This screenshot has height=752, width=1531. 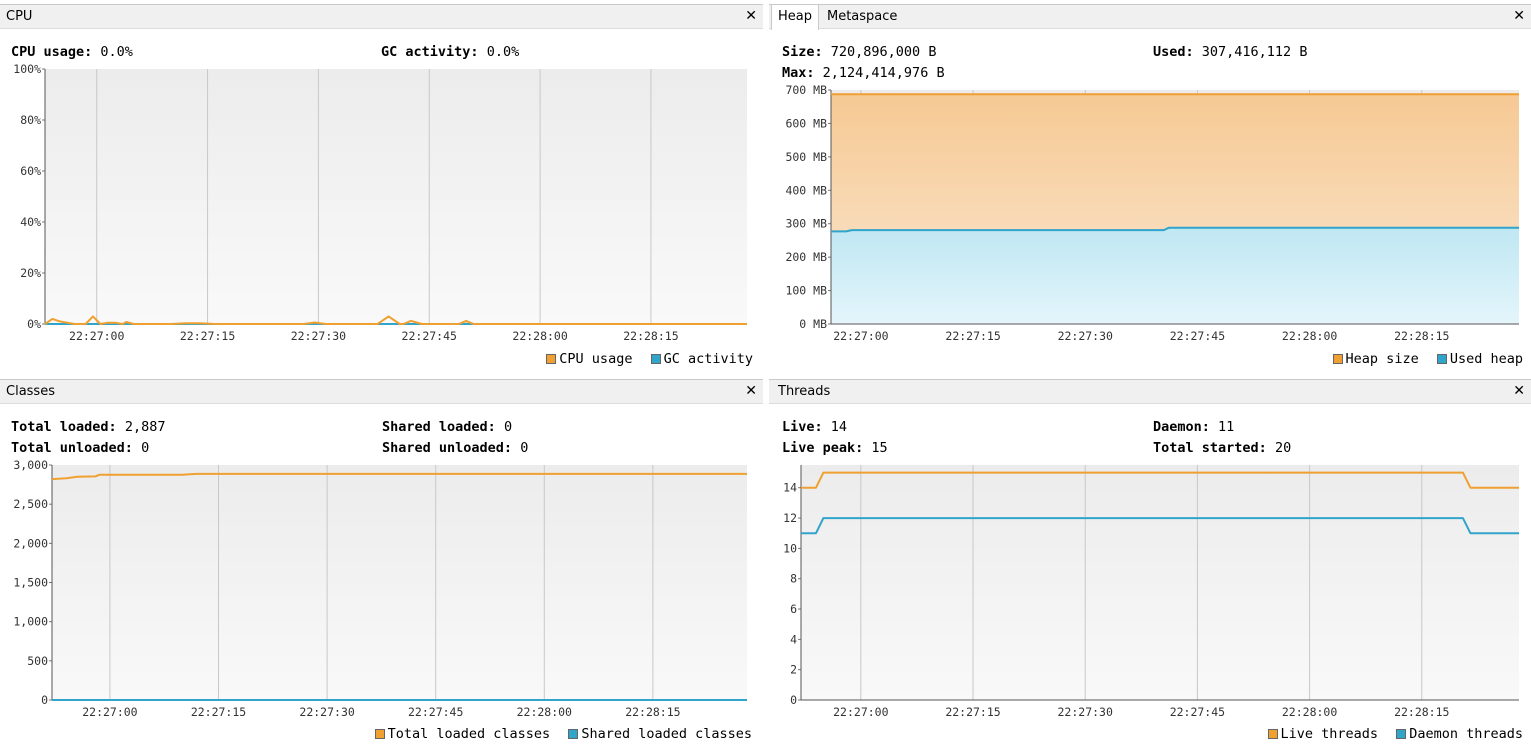 I want to click on tab-metaspace: Metaspace, so click(x=862, y=17).